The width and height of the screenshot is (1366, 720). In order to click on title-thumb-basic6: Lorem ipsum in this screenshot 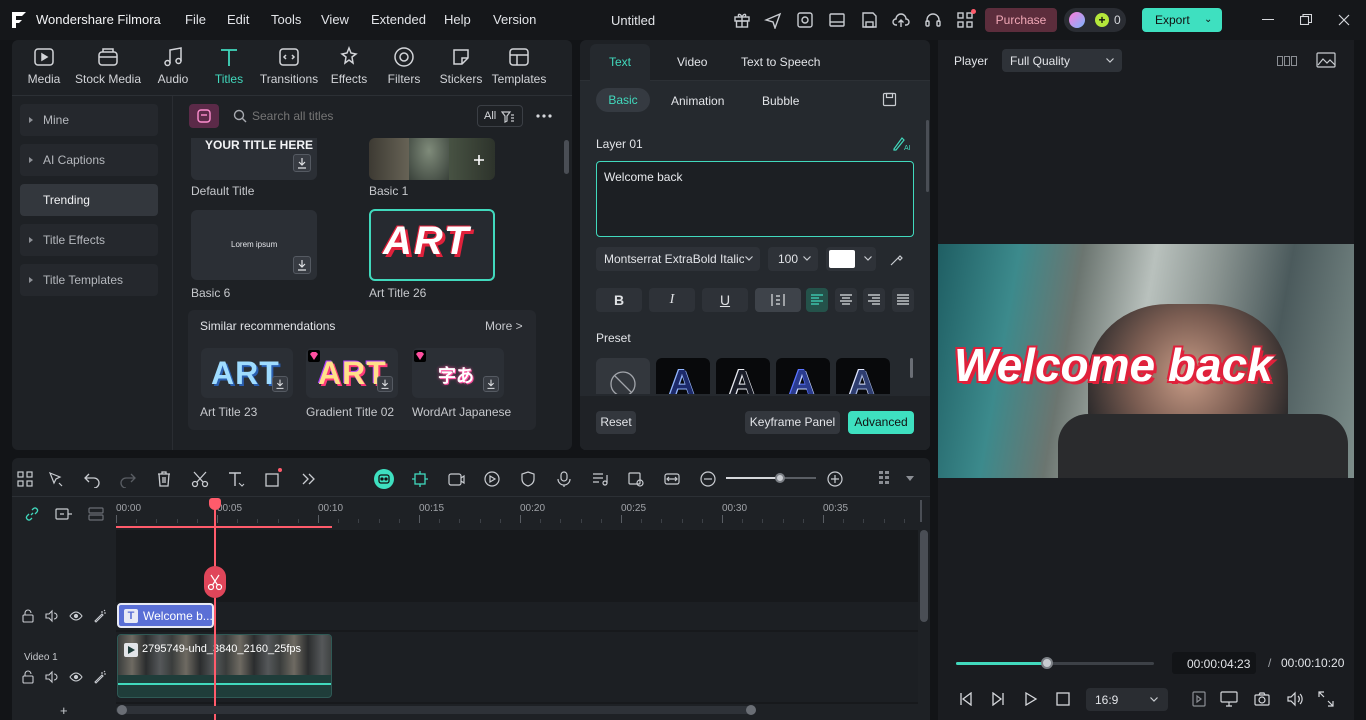, I will do `click(254, 245)`.